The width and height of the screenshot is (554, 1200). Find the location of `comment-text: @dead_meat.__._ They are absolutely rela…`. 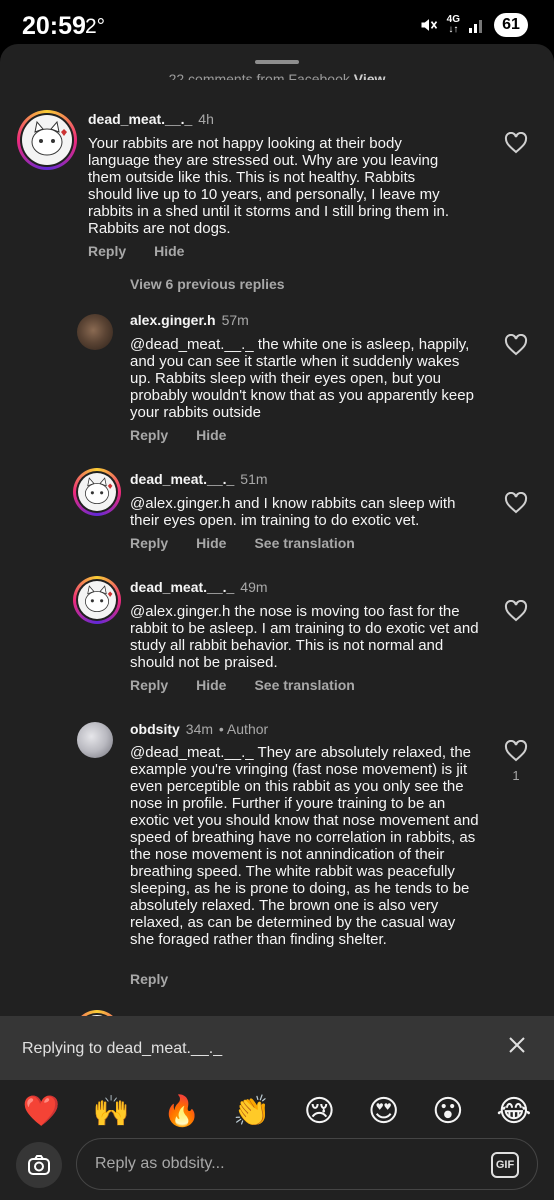

comment-text: @dead_meat.__._ They are absolutely rela… is located at coordinates (304, 846).